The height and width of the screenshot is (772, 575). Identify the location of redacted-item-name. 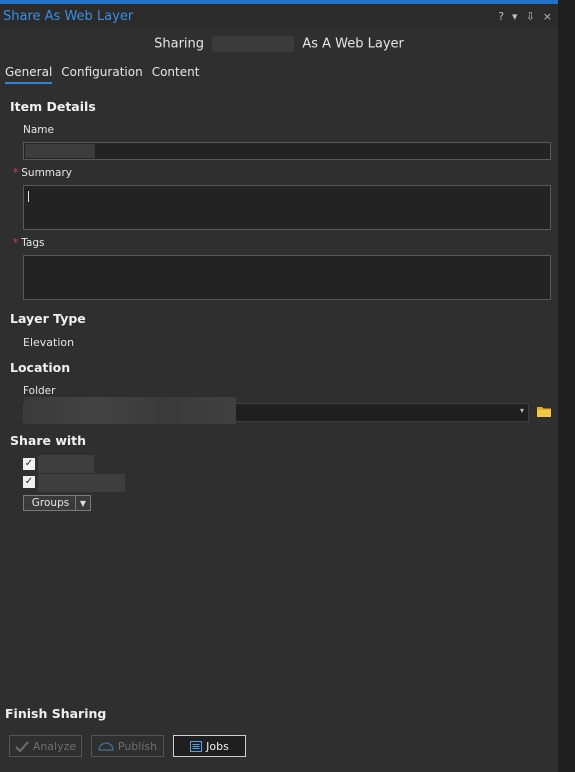
(253, 44).